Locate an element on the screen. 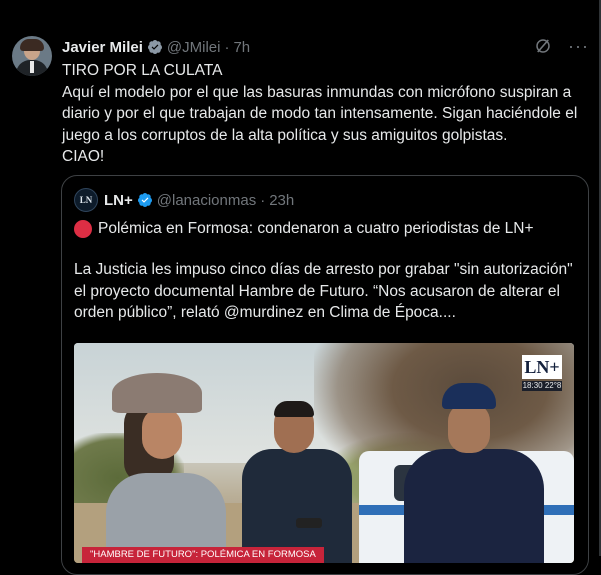  red-circle-icon is located at coordinates (83, 228).